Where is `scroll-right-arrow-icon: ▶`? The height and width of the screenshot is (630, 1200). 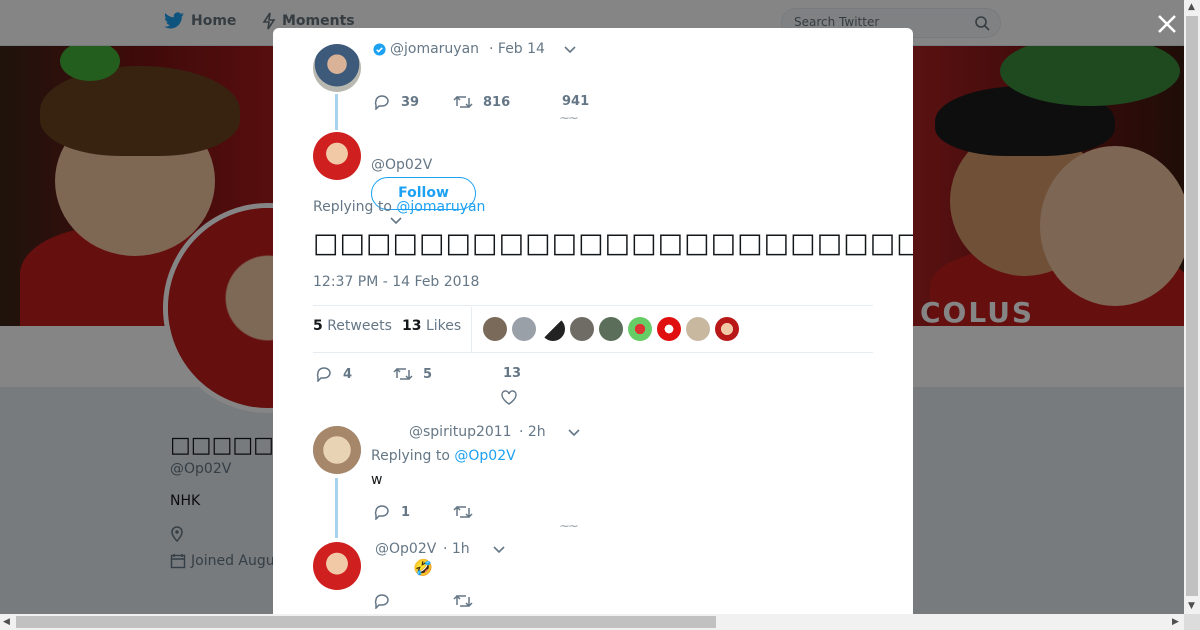 scroll-right-arrow-icon: ▶ is located at coordinates (1175, 622).